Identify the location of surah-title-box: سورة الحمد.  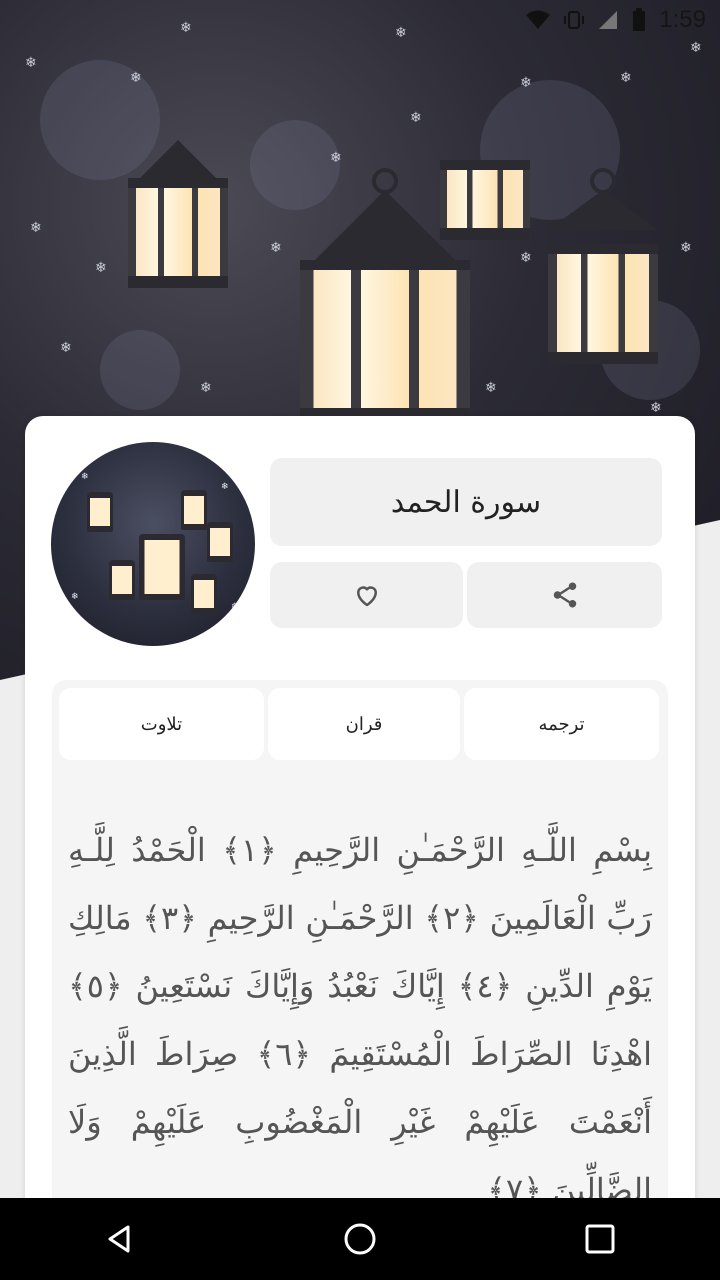
(466, 502).